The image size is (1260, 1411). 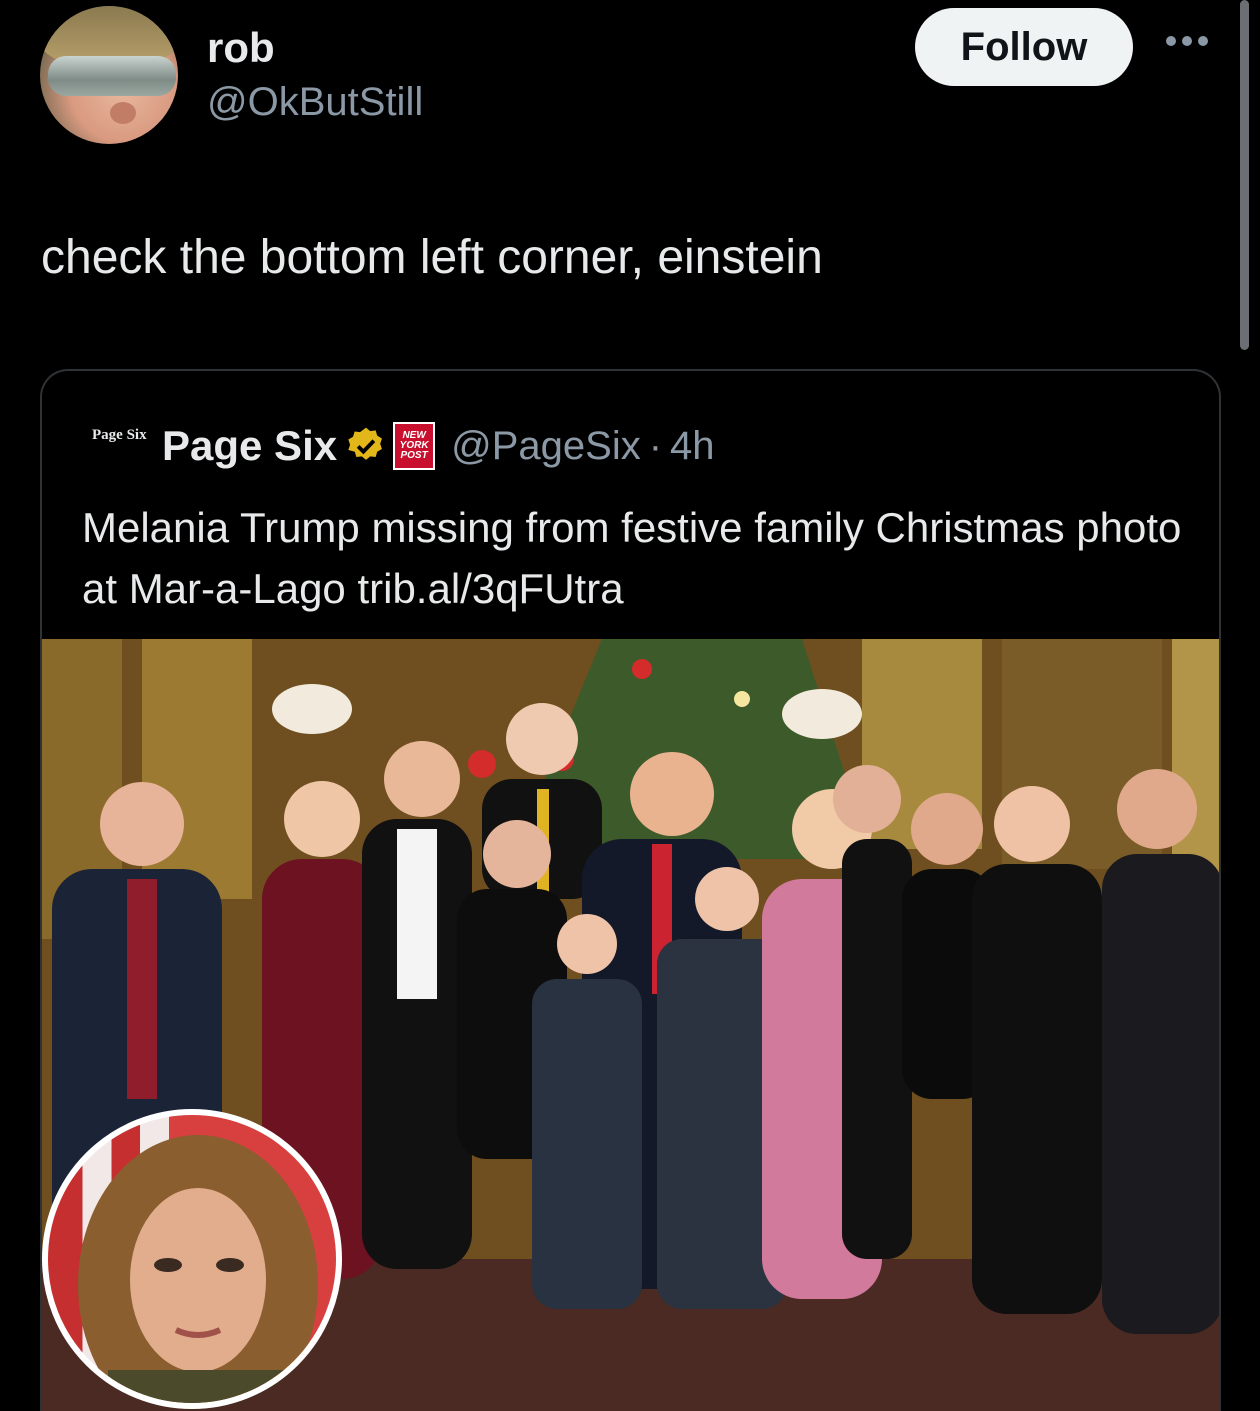 I want to click on display-name: rob, so click(x=241, y=48).